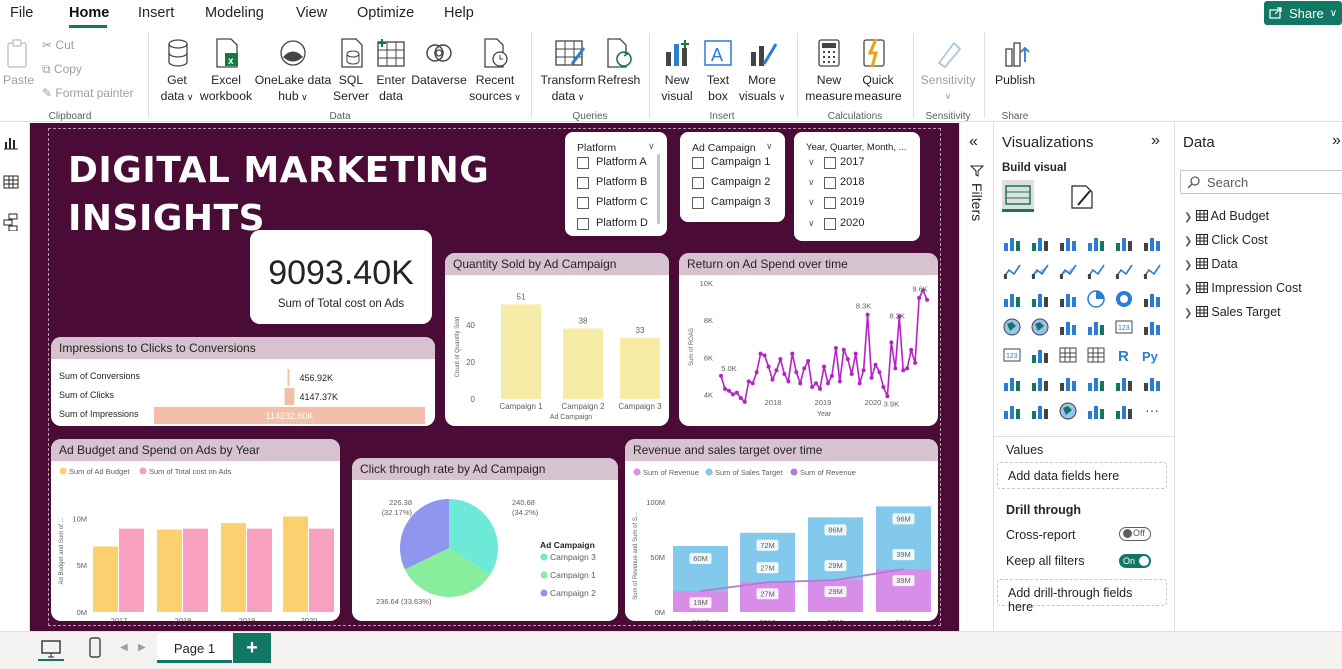 The image size is (1342, 669). I want to click on kpi-visual-icon: 123, so click(1012, 355).